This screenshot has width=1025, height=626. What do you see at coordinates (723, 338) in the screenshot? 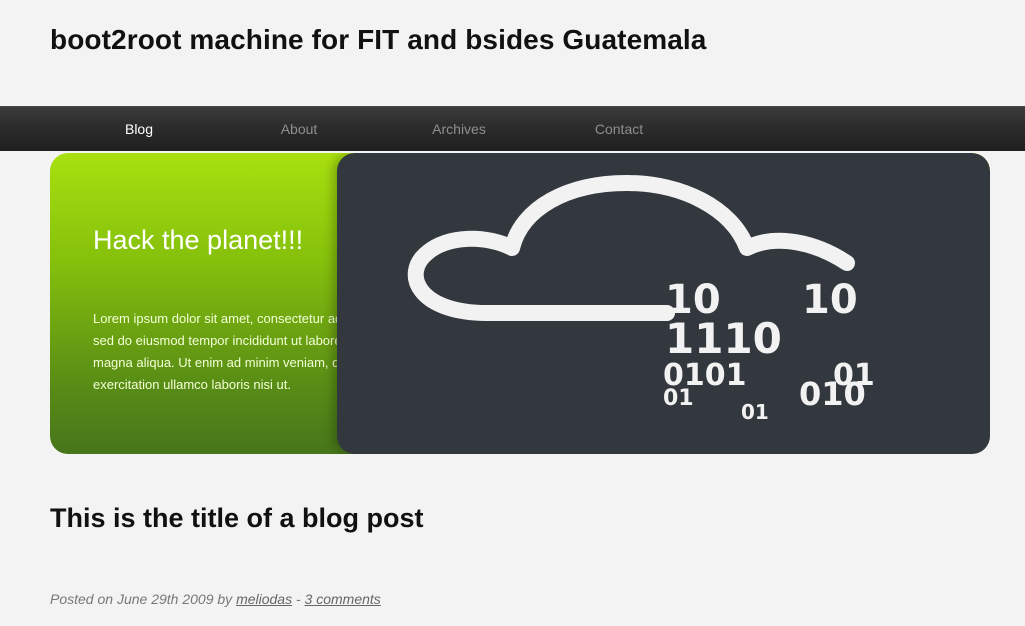
I see `digit-row: 1110` at bounding box center [723, 338].